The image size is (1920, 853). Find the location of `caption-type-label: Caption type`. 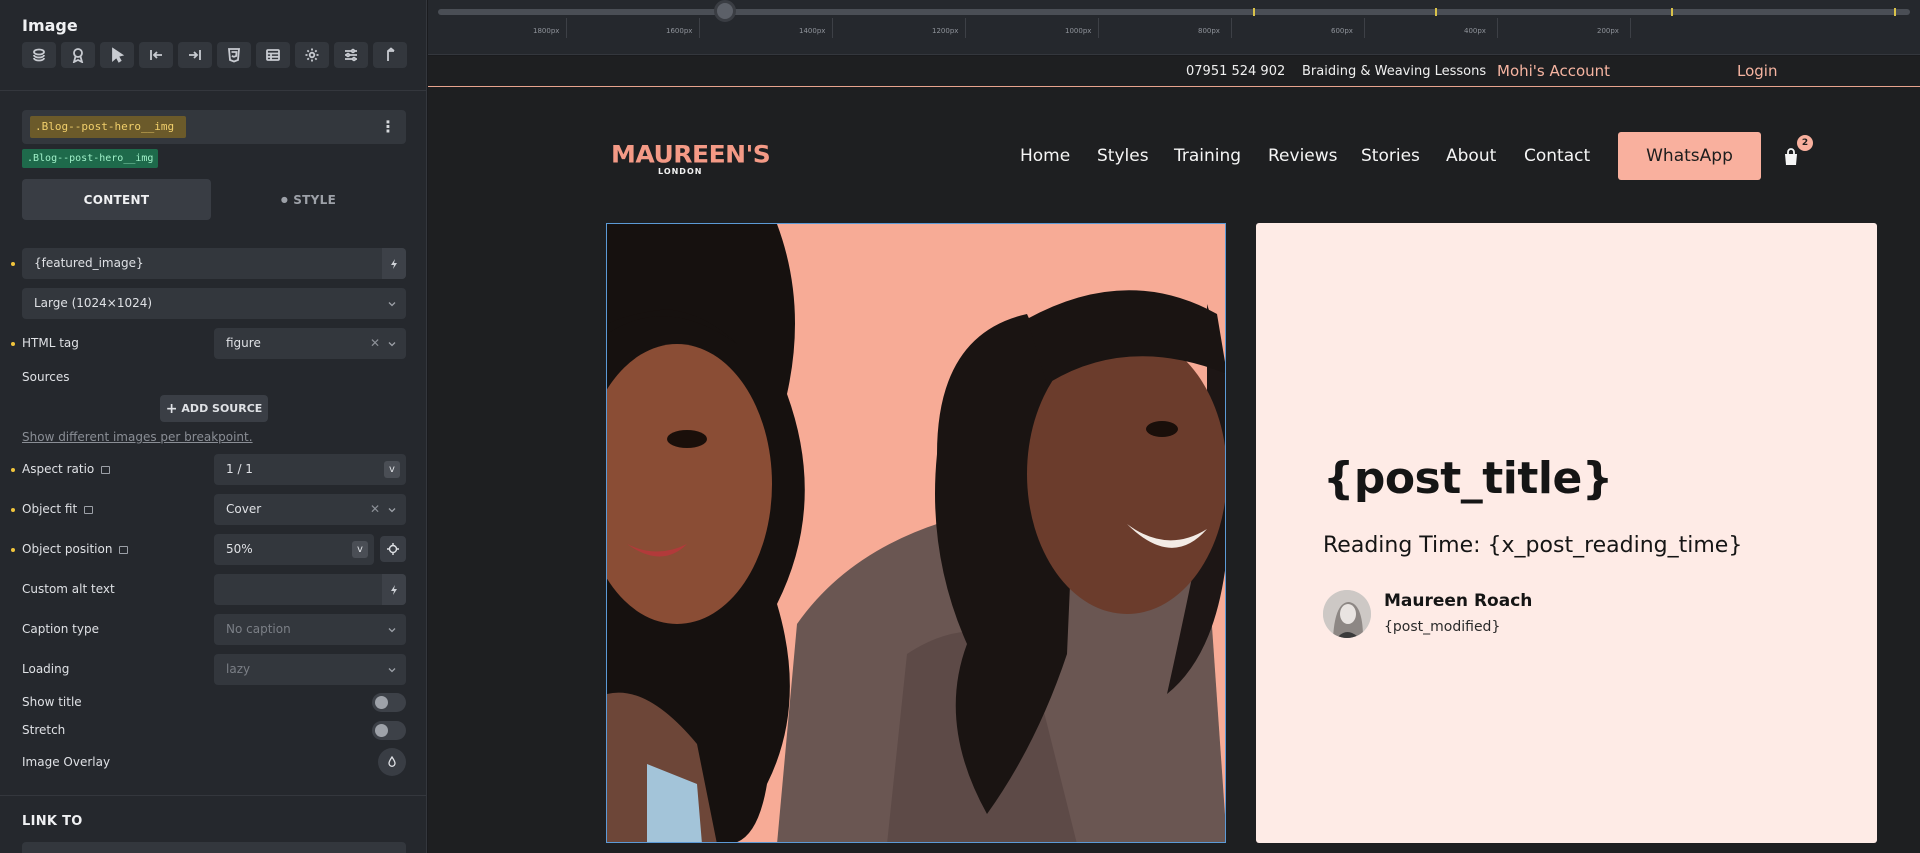

caption-type-label: Caption type is located at coordinates (60, 629).